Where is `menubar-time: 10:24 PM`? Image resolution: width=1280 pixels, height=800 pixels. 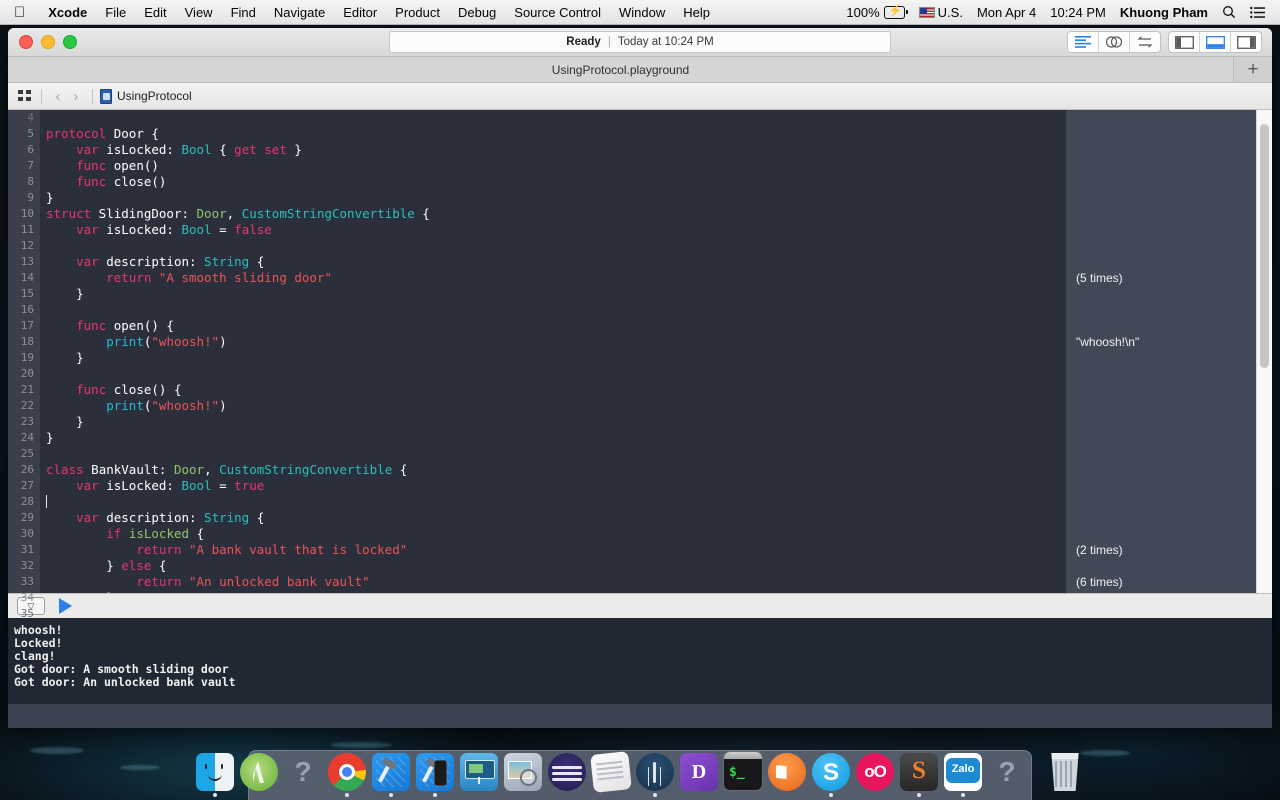
menubar-time: 10:24 PM is located at coordinates (1078, 12).